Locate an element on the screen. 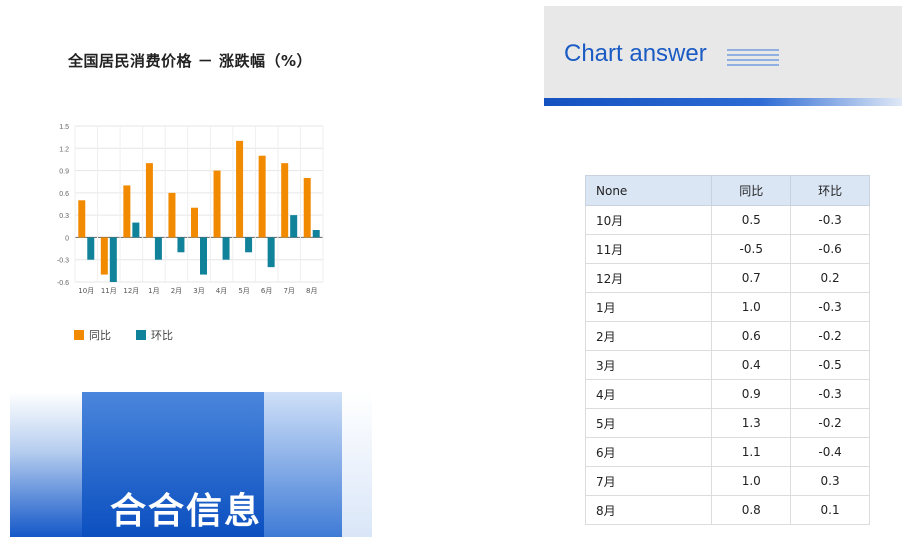 The image size is (902, 537). answer-header-underline is located at coordinates (723, 102).